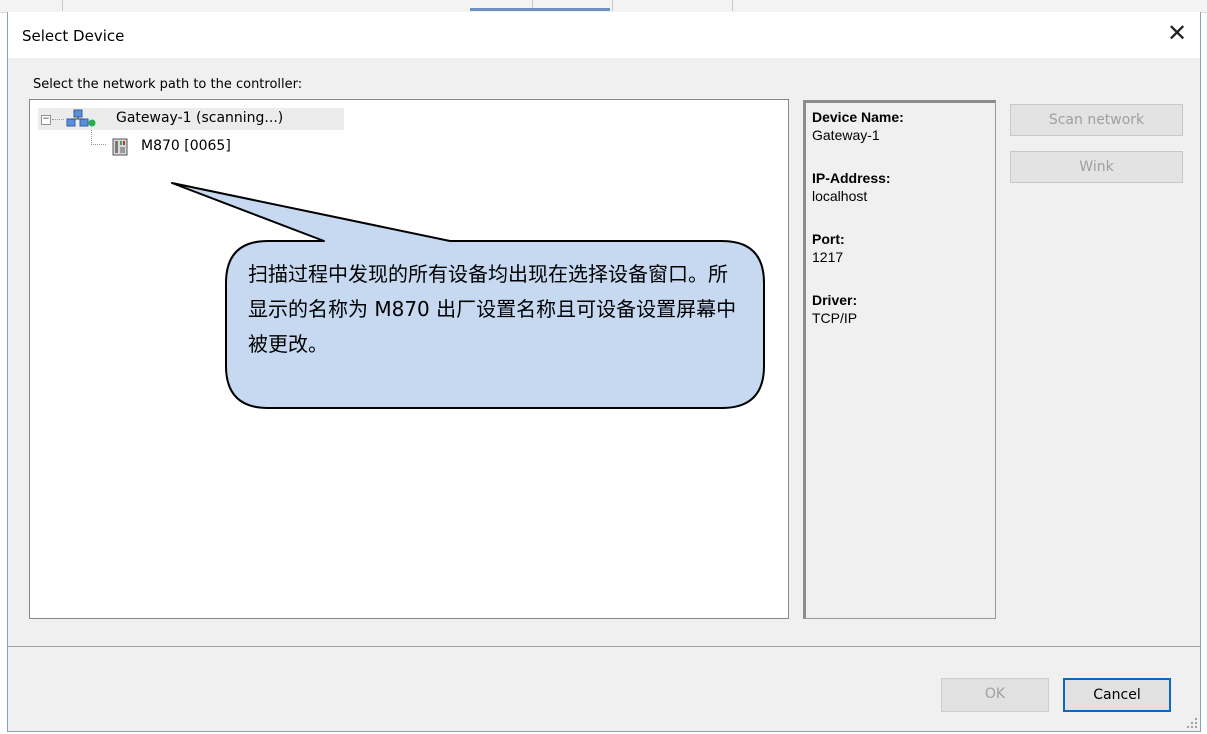 This screenshot has height=734, width=1207. I want to click on wink-button: Wink, so click(1096, 167).